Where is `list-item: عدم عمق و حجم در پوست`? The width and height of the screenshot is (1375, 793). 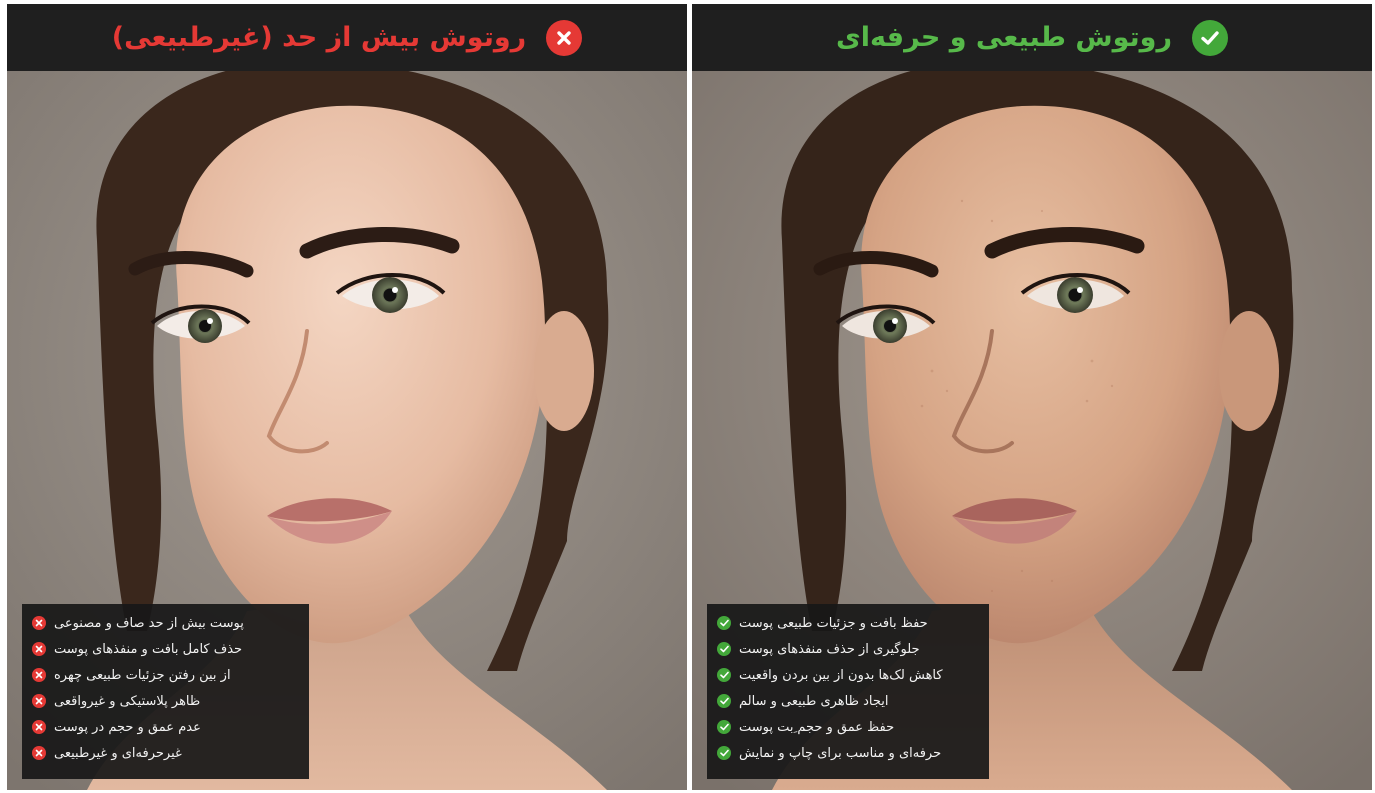
list-item: عدم عمق و حجم در پوست is located at coordinates (165, 727).